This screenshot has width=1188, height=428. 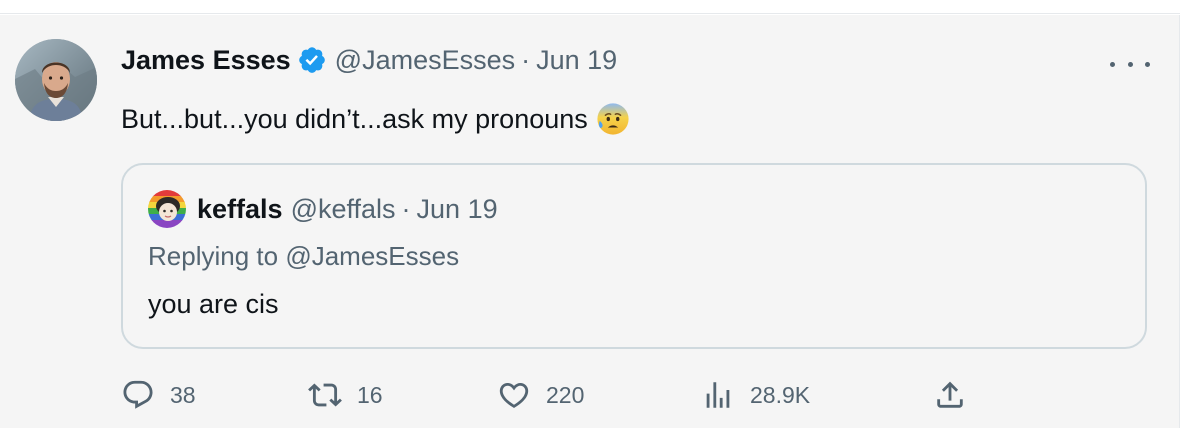 I want to click on share-button, so click(x=950, y=395).